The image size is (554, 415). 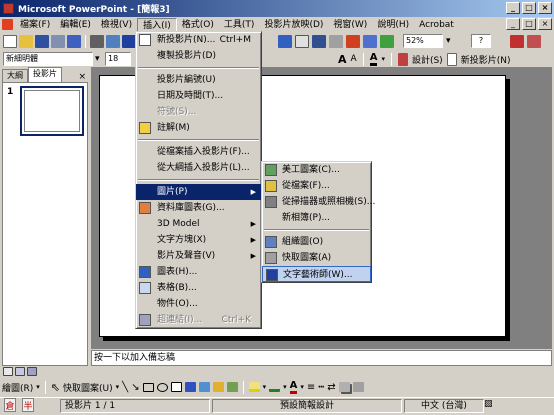 I want to click on arrow-style-icon: ⇄, so click(x=331, y=387).